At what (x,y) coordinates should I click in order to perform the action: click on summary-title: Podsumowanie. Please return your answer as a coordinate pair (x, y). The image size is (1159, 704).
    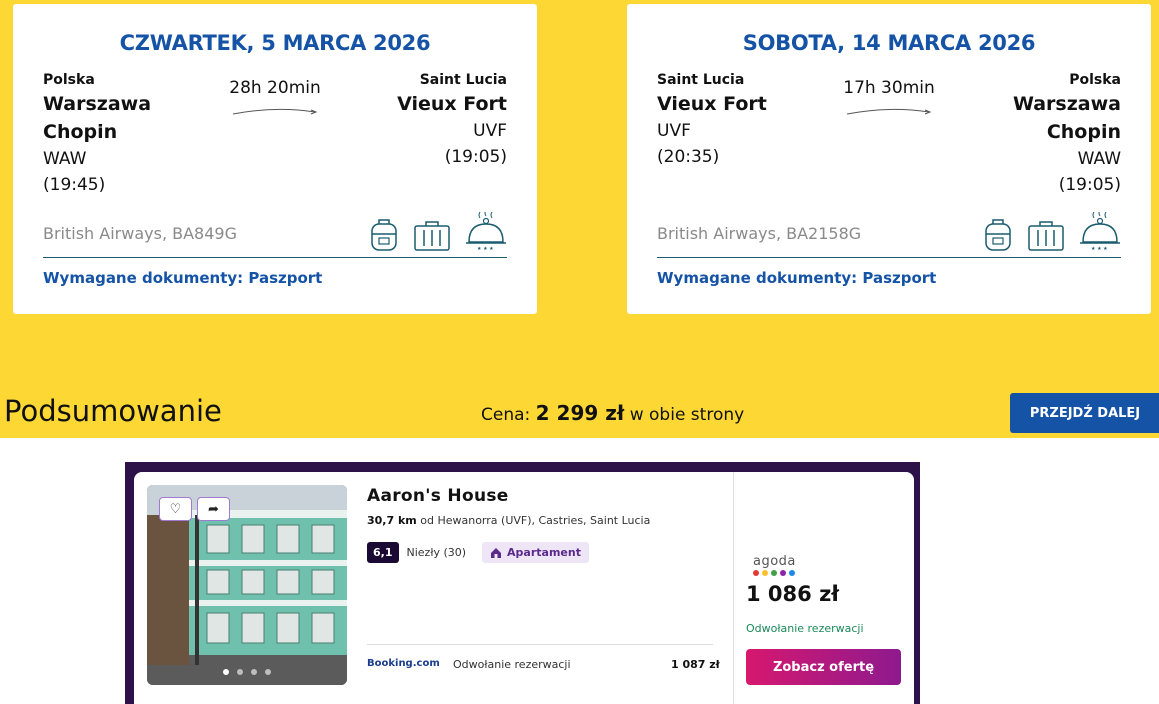
    Looking at the image, I should click on (113, 411).